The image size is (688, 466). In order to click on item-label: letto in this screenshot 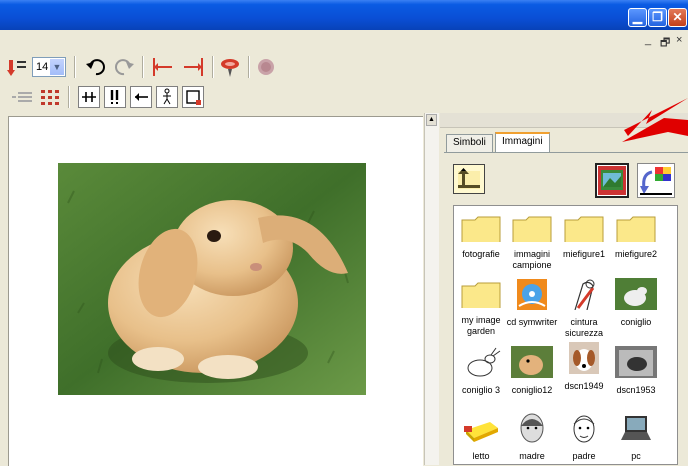, I will do `click(481, 456)`.